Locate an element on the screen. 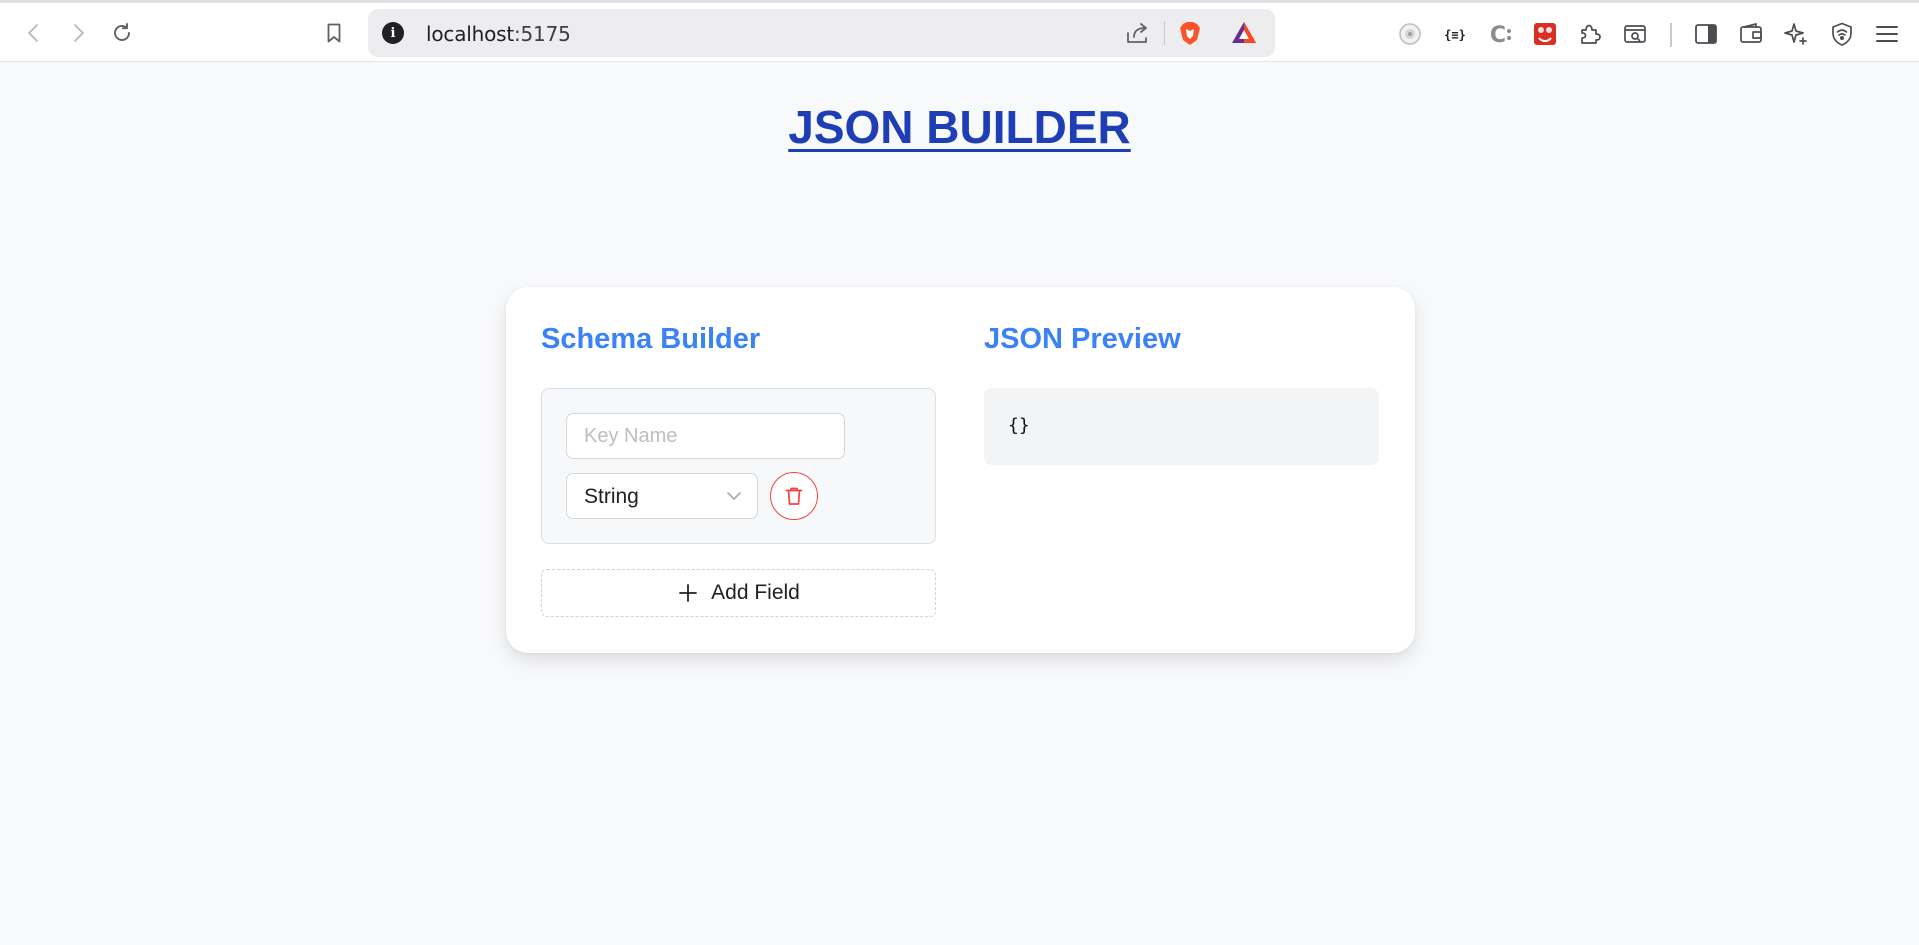 This screenshot has height=945, width=1919. url-host: localhost is located at coordinates (470, 34).